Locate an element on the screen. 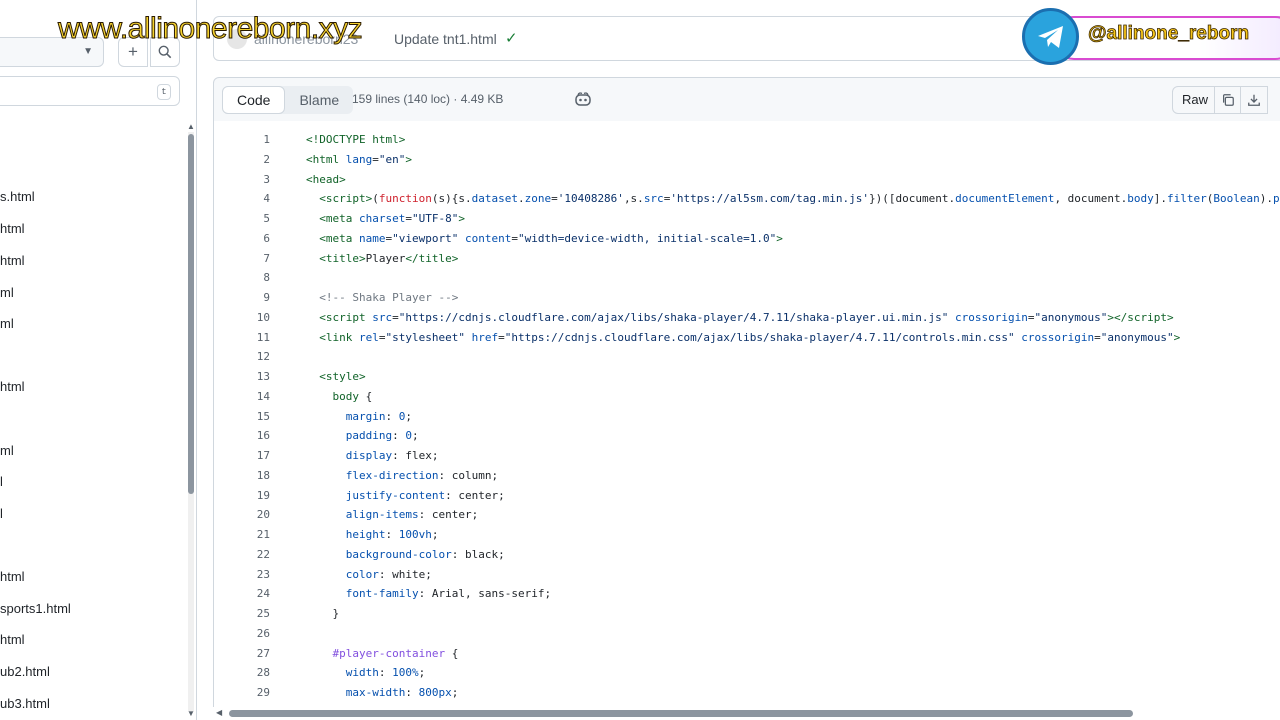 The height and width of the screenshot is (720, 1280). site-watermark: www.allinonereborn.xyz is located at coordinates (210, 29).